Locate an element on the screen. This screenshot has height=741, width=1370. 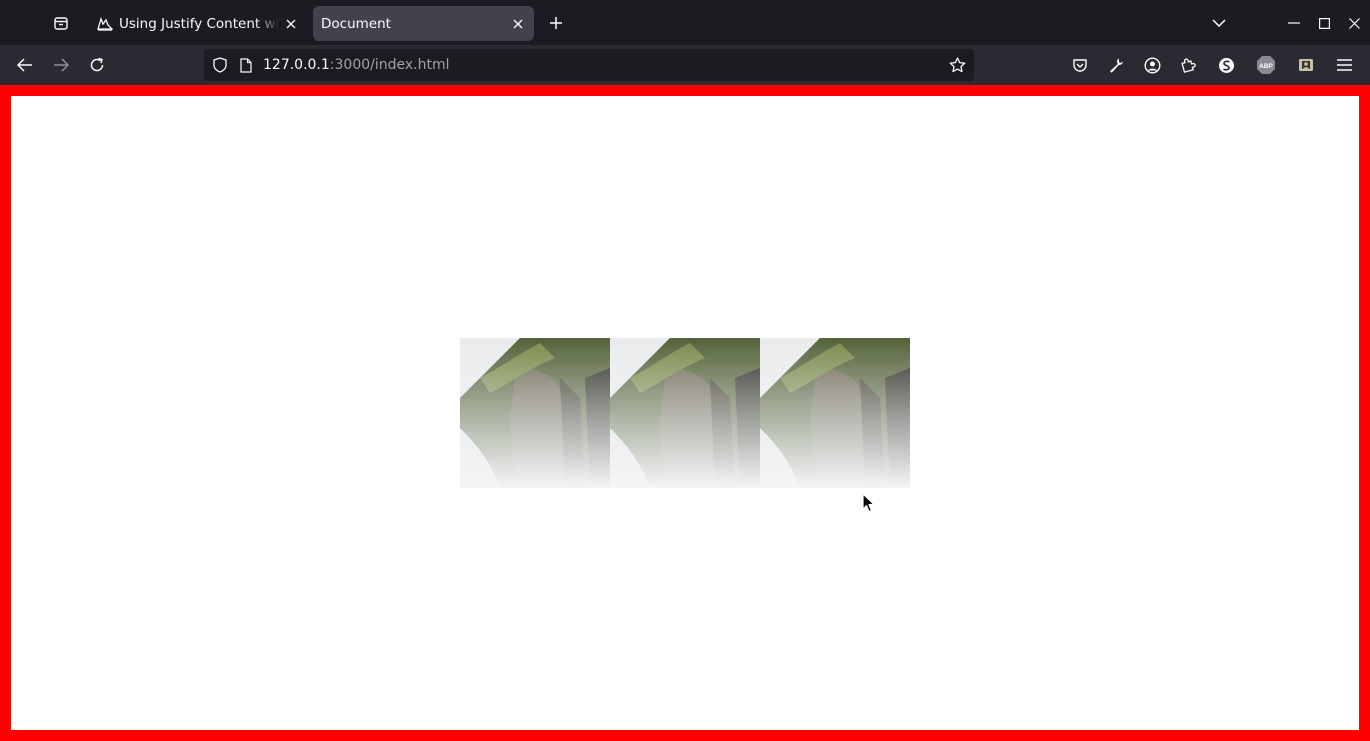
tab-strip: Using Justify Content with Document is located at coordinates (685, 22).